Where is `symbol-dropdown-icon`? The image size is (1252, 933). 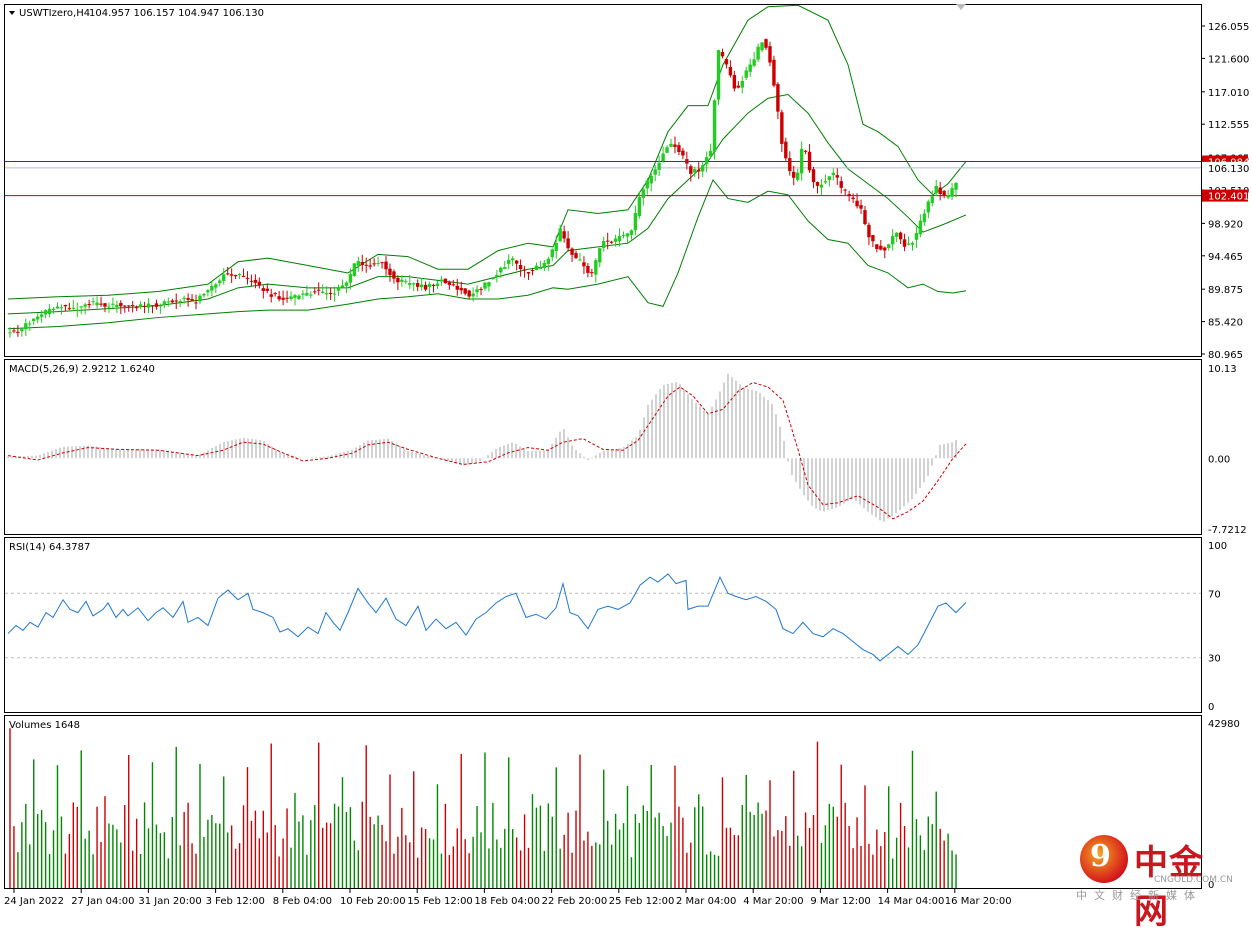
symbol-dropdown-icon is located at coordinates (12, 13).